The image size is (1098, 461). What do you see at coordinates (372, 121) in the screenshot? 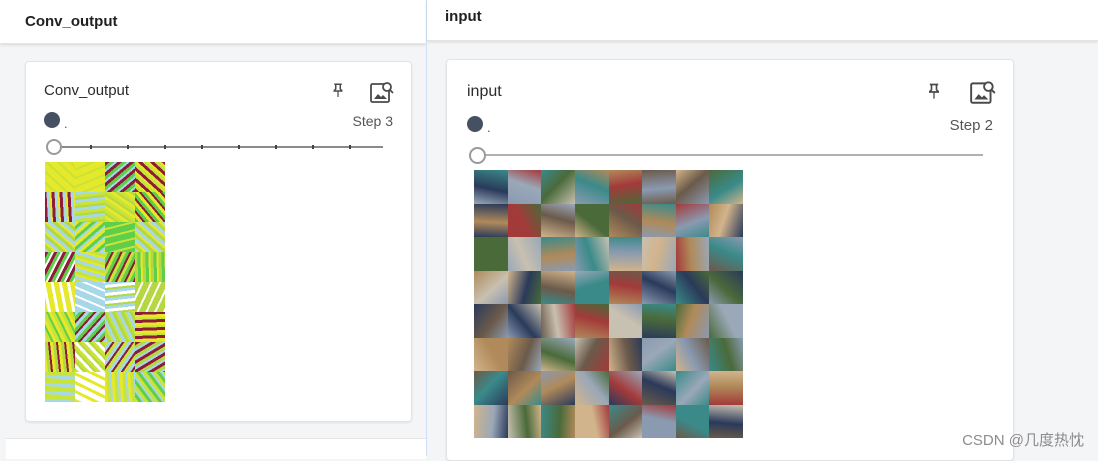
I see `step-label: Step 3` at bounding box center [372, 121].